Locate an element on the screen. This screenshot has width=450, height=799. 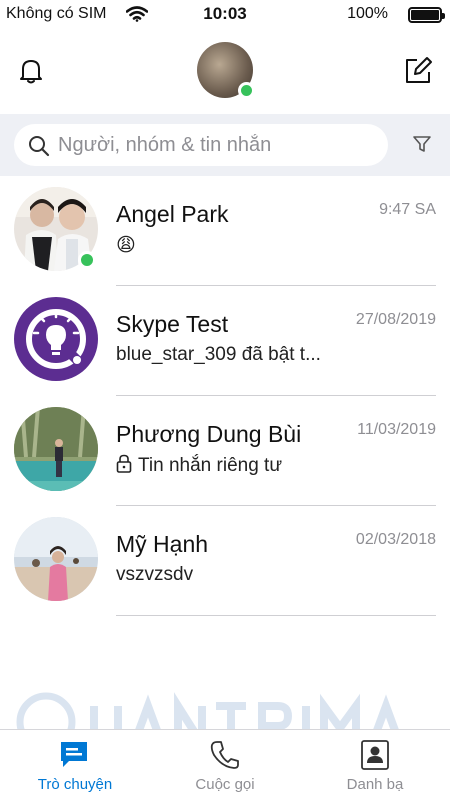
search-area is located at coordinates (225, 145).